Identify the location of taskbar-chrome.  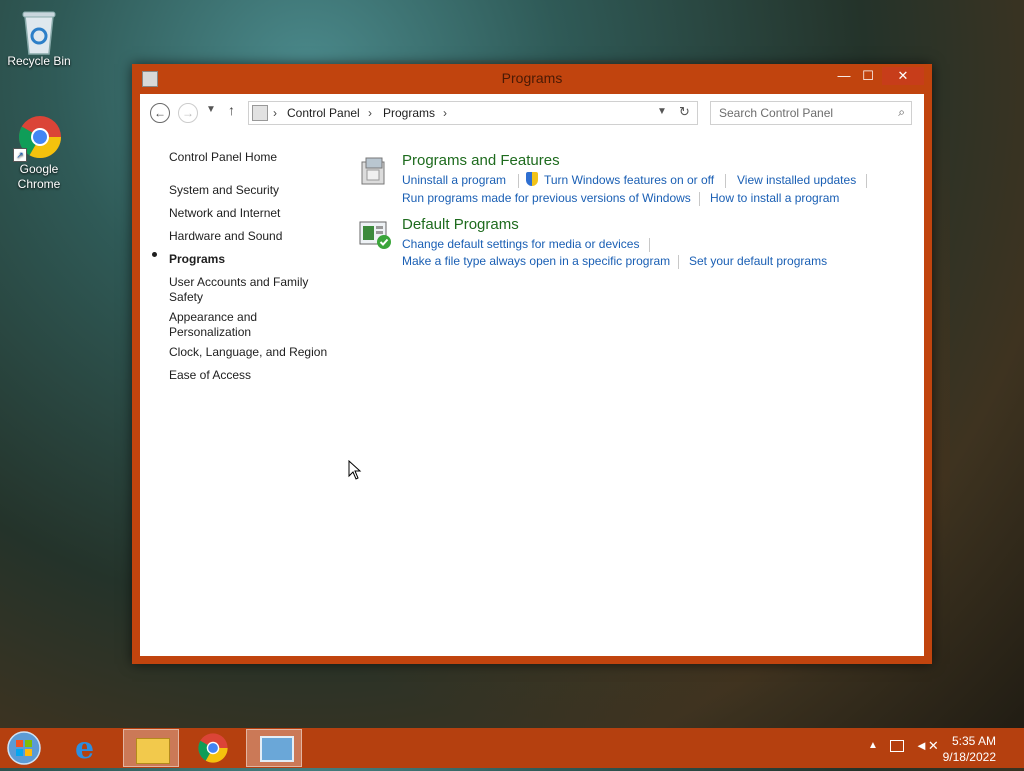
(213, 748).